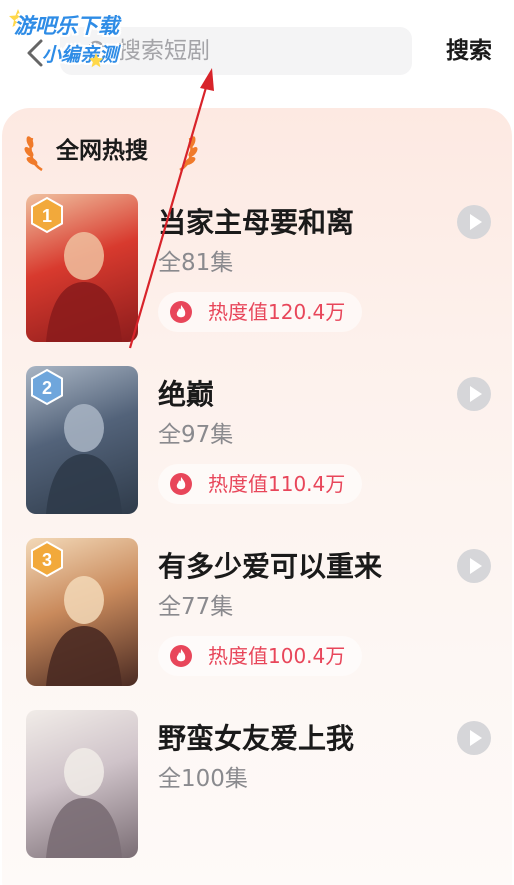 This screenshot has width=514, height=885. I want to click on heat-badge: 热度值100.4万, so click(260, 656).